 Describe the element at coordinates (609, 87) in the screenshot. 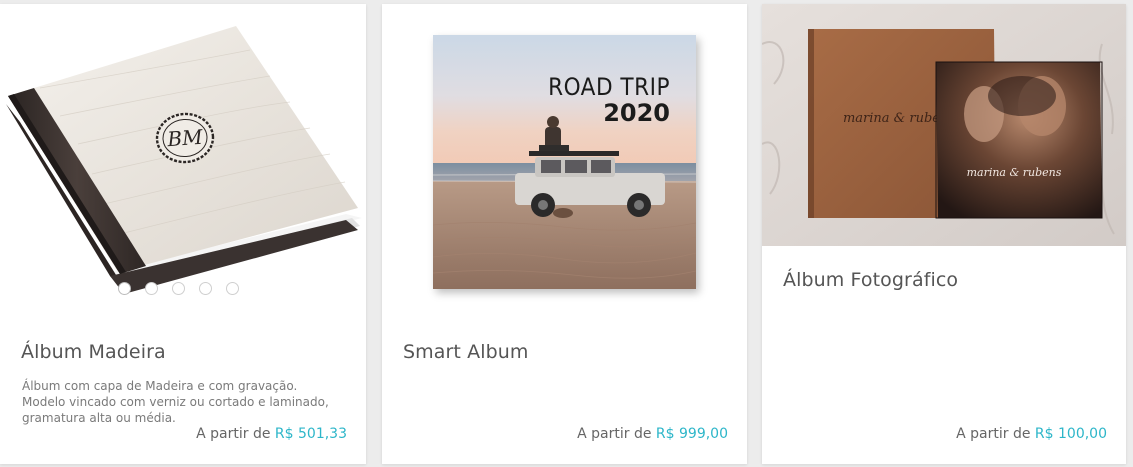

I see `svg-text: ROAD TRIP` at that location.